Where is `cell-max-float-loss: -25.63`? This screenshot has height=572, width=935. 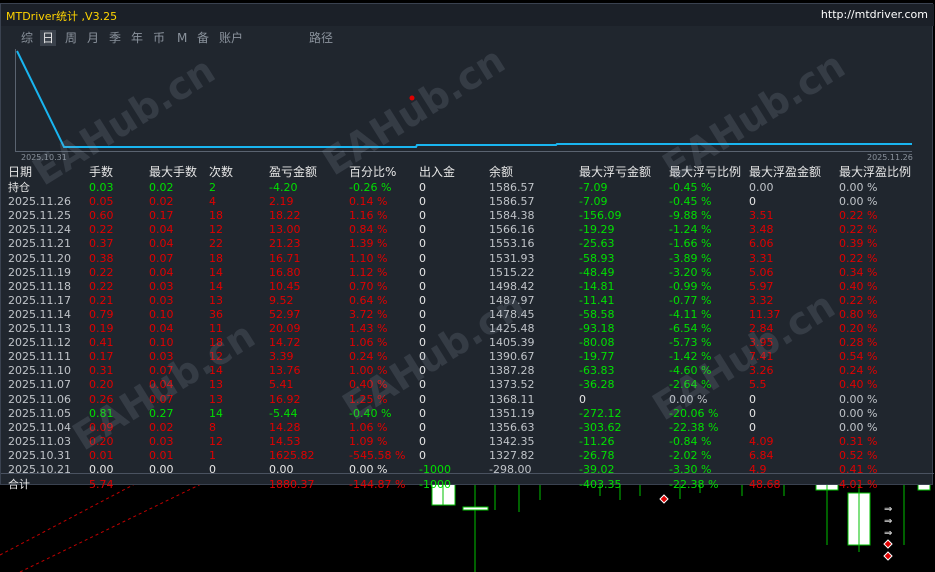 cell-max-float-loss: -25.63 is located at coordinates (597, 244).